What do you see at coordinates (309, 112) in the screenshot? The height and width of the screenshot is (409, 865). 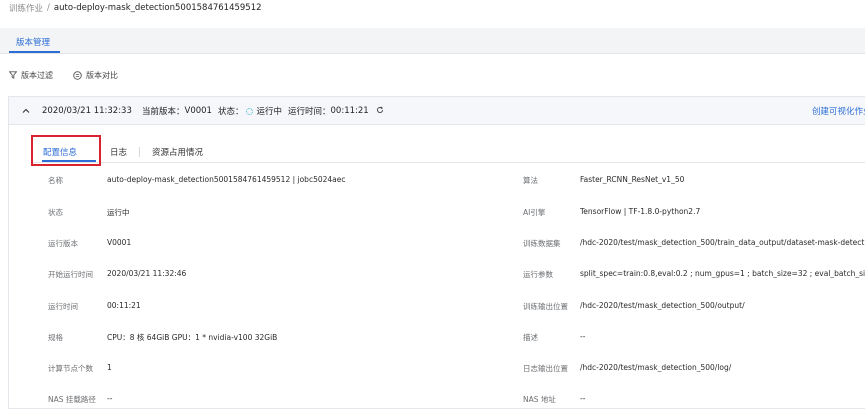 I see `runtime-label: 运行时间：` at bounding box center [309, 112].